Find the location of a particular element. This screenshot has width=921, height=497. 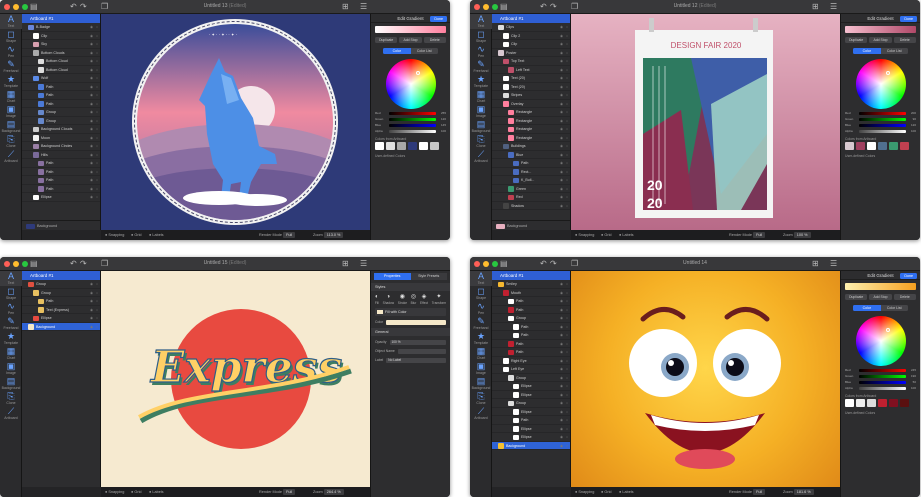

canvas: Express Express is located at coordinates (235, 379).